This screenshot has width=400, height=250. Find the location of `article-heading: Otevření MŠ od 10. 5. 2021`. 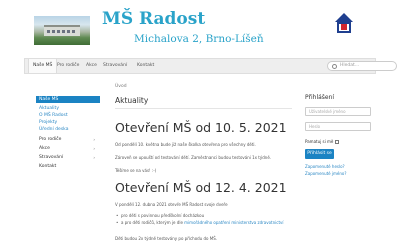

article-heading: Otevření MŠ od 10. 5. 2021 is located at coordinates (201, 127).